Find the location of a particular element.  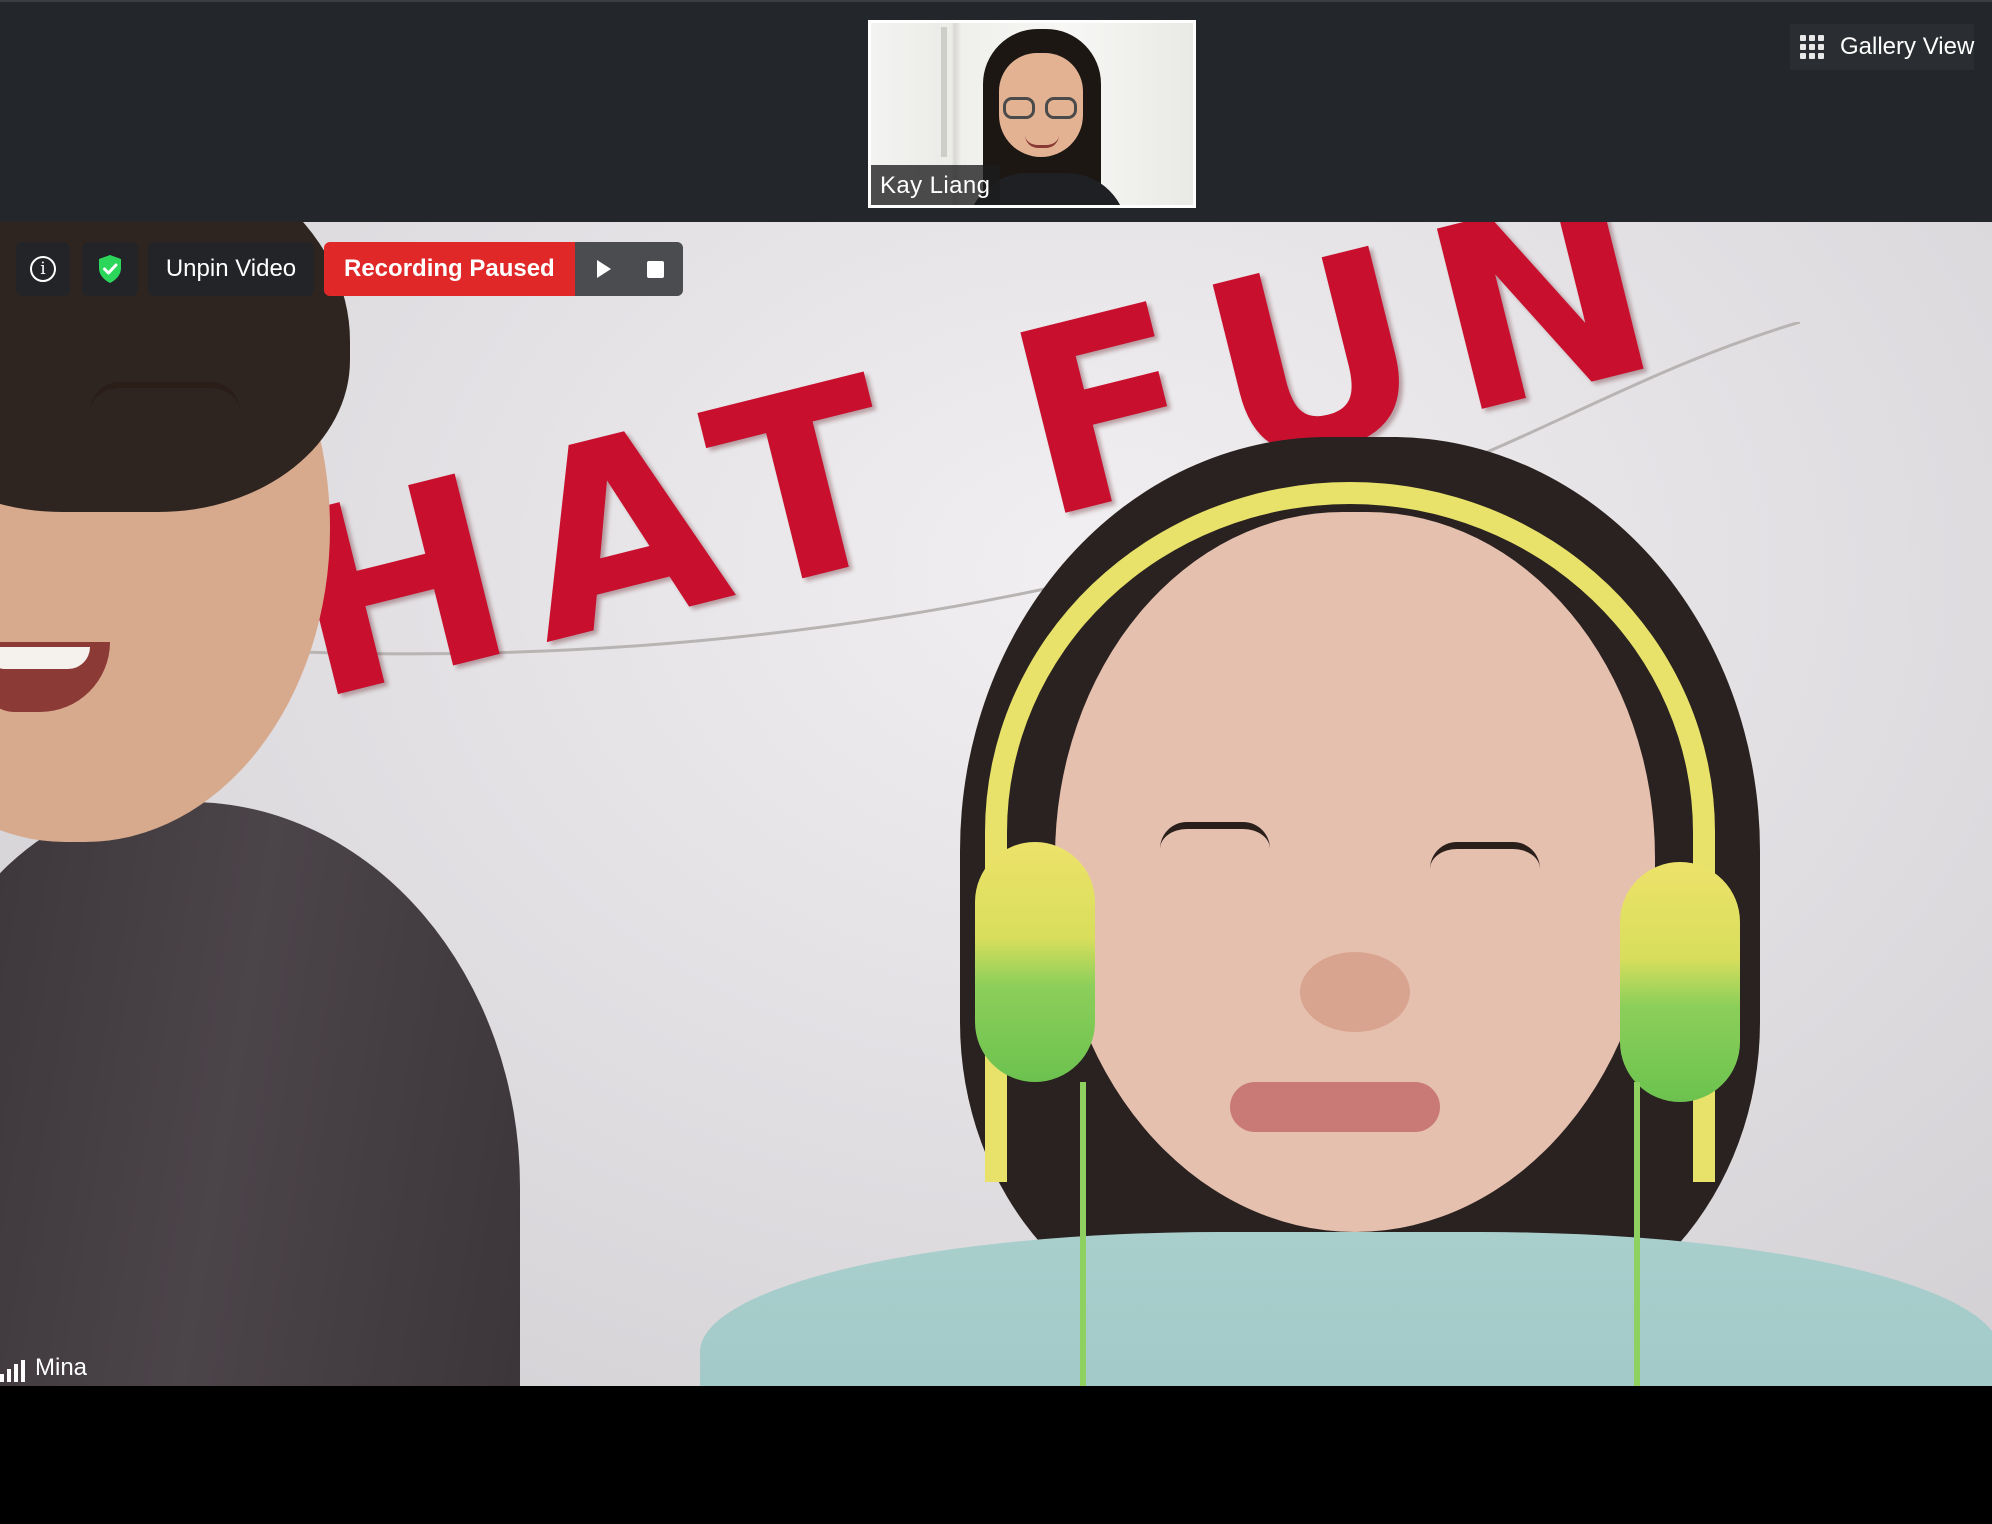

main-participant-name-tag: Mina is located at coordinates (43, 1368).